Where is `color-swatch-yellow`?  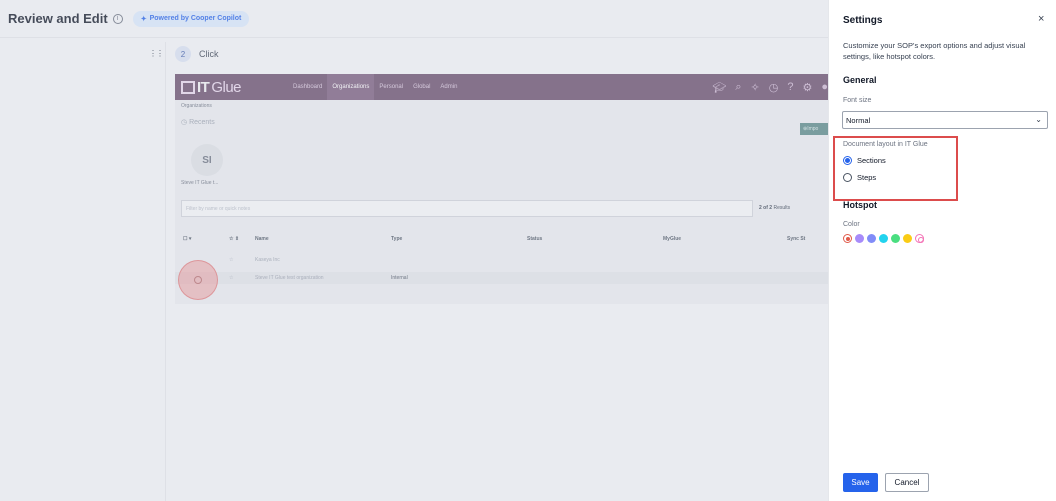
color-swatch-yellow is located at coordinates (907, 238).